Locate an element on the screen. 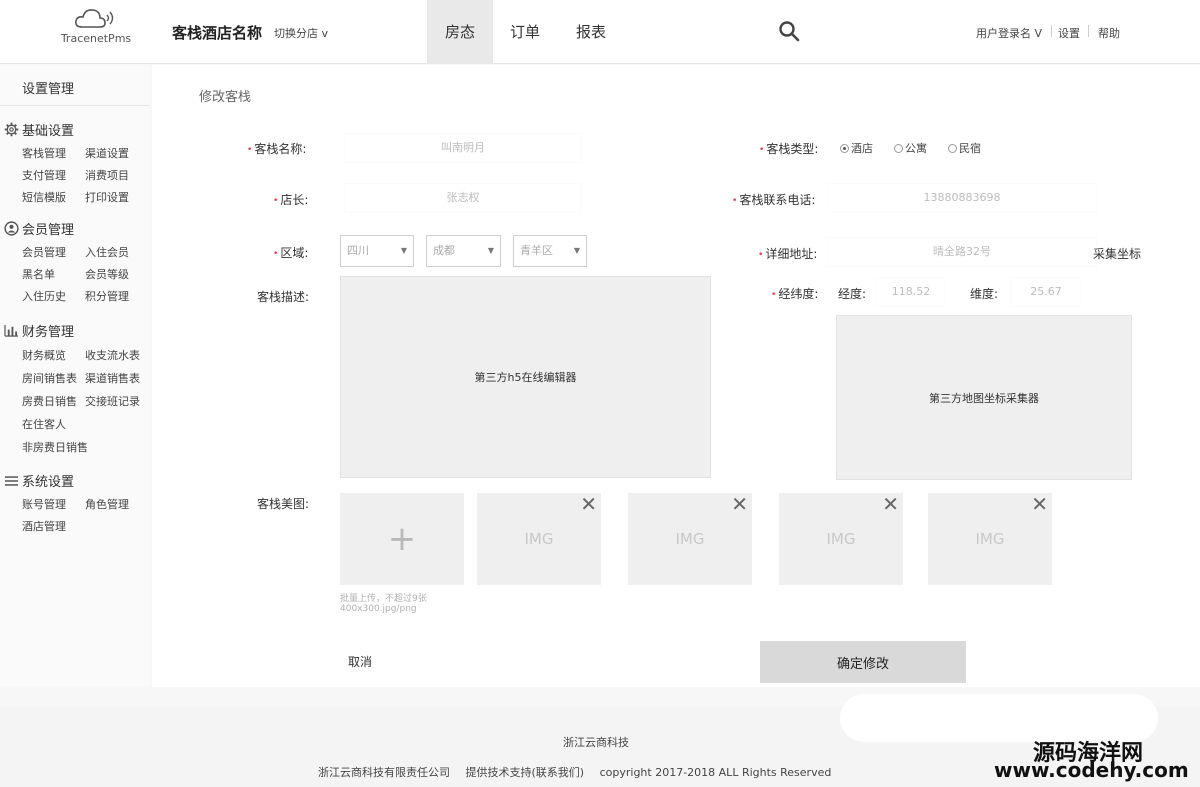 This screenshot has height=787, width=1200. type-option-homestay: 民宿 is located at coordinates (964, 148).